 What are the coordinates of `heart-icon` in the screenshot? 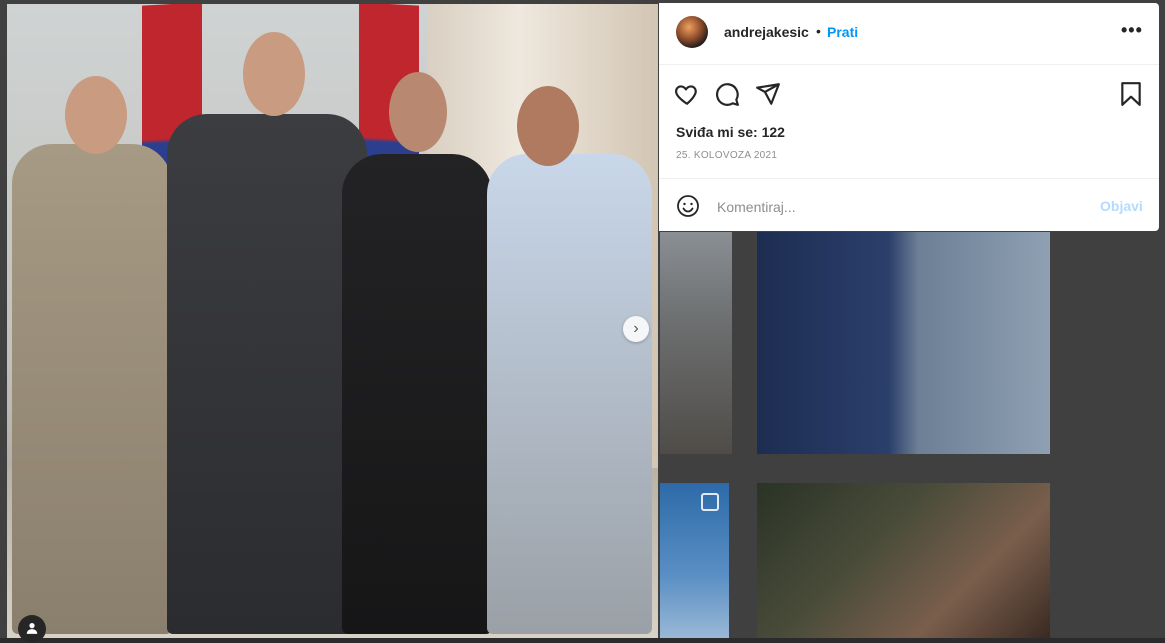 It's located at (686, 95).